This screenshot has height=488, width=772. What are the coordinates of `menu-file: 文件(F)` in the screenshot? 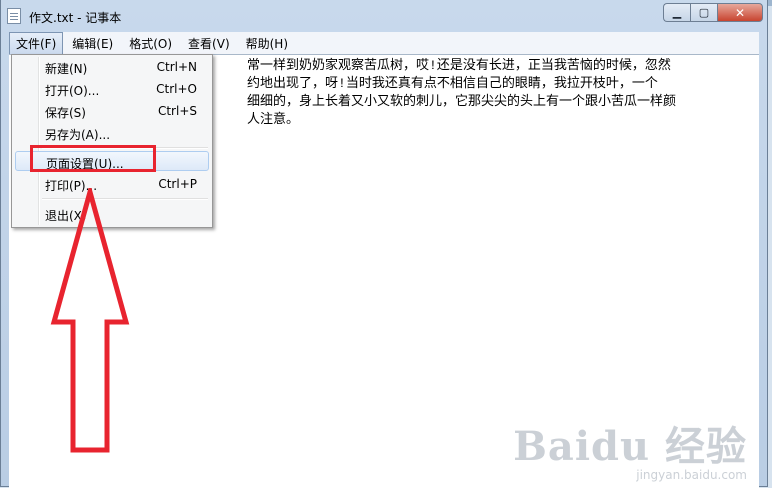 It's located at (36, 43).